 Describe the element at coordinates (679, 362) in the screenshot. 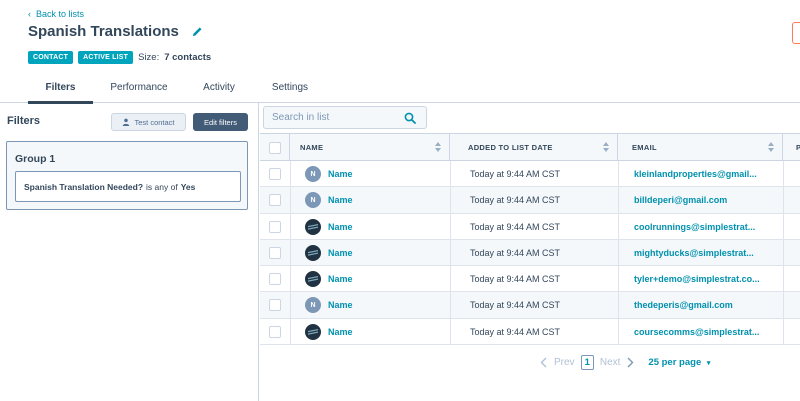

I see `per-page-select: 25 per page ▾` at that location.